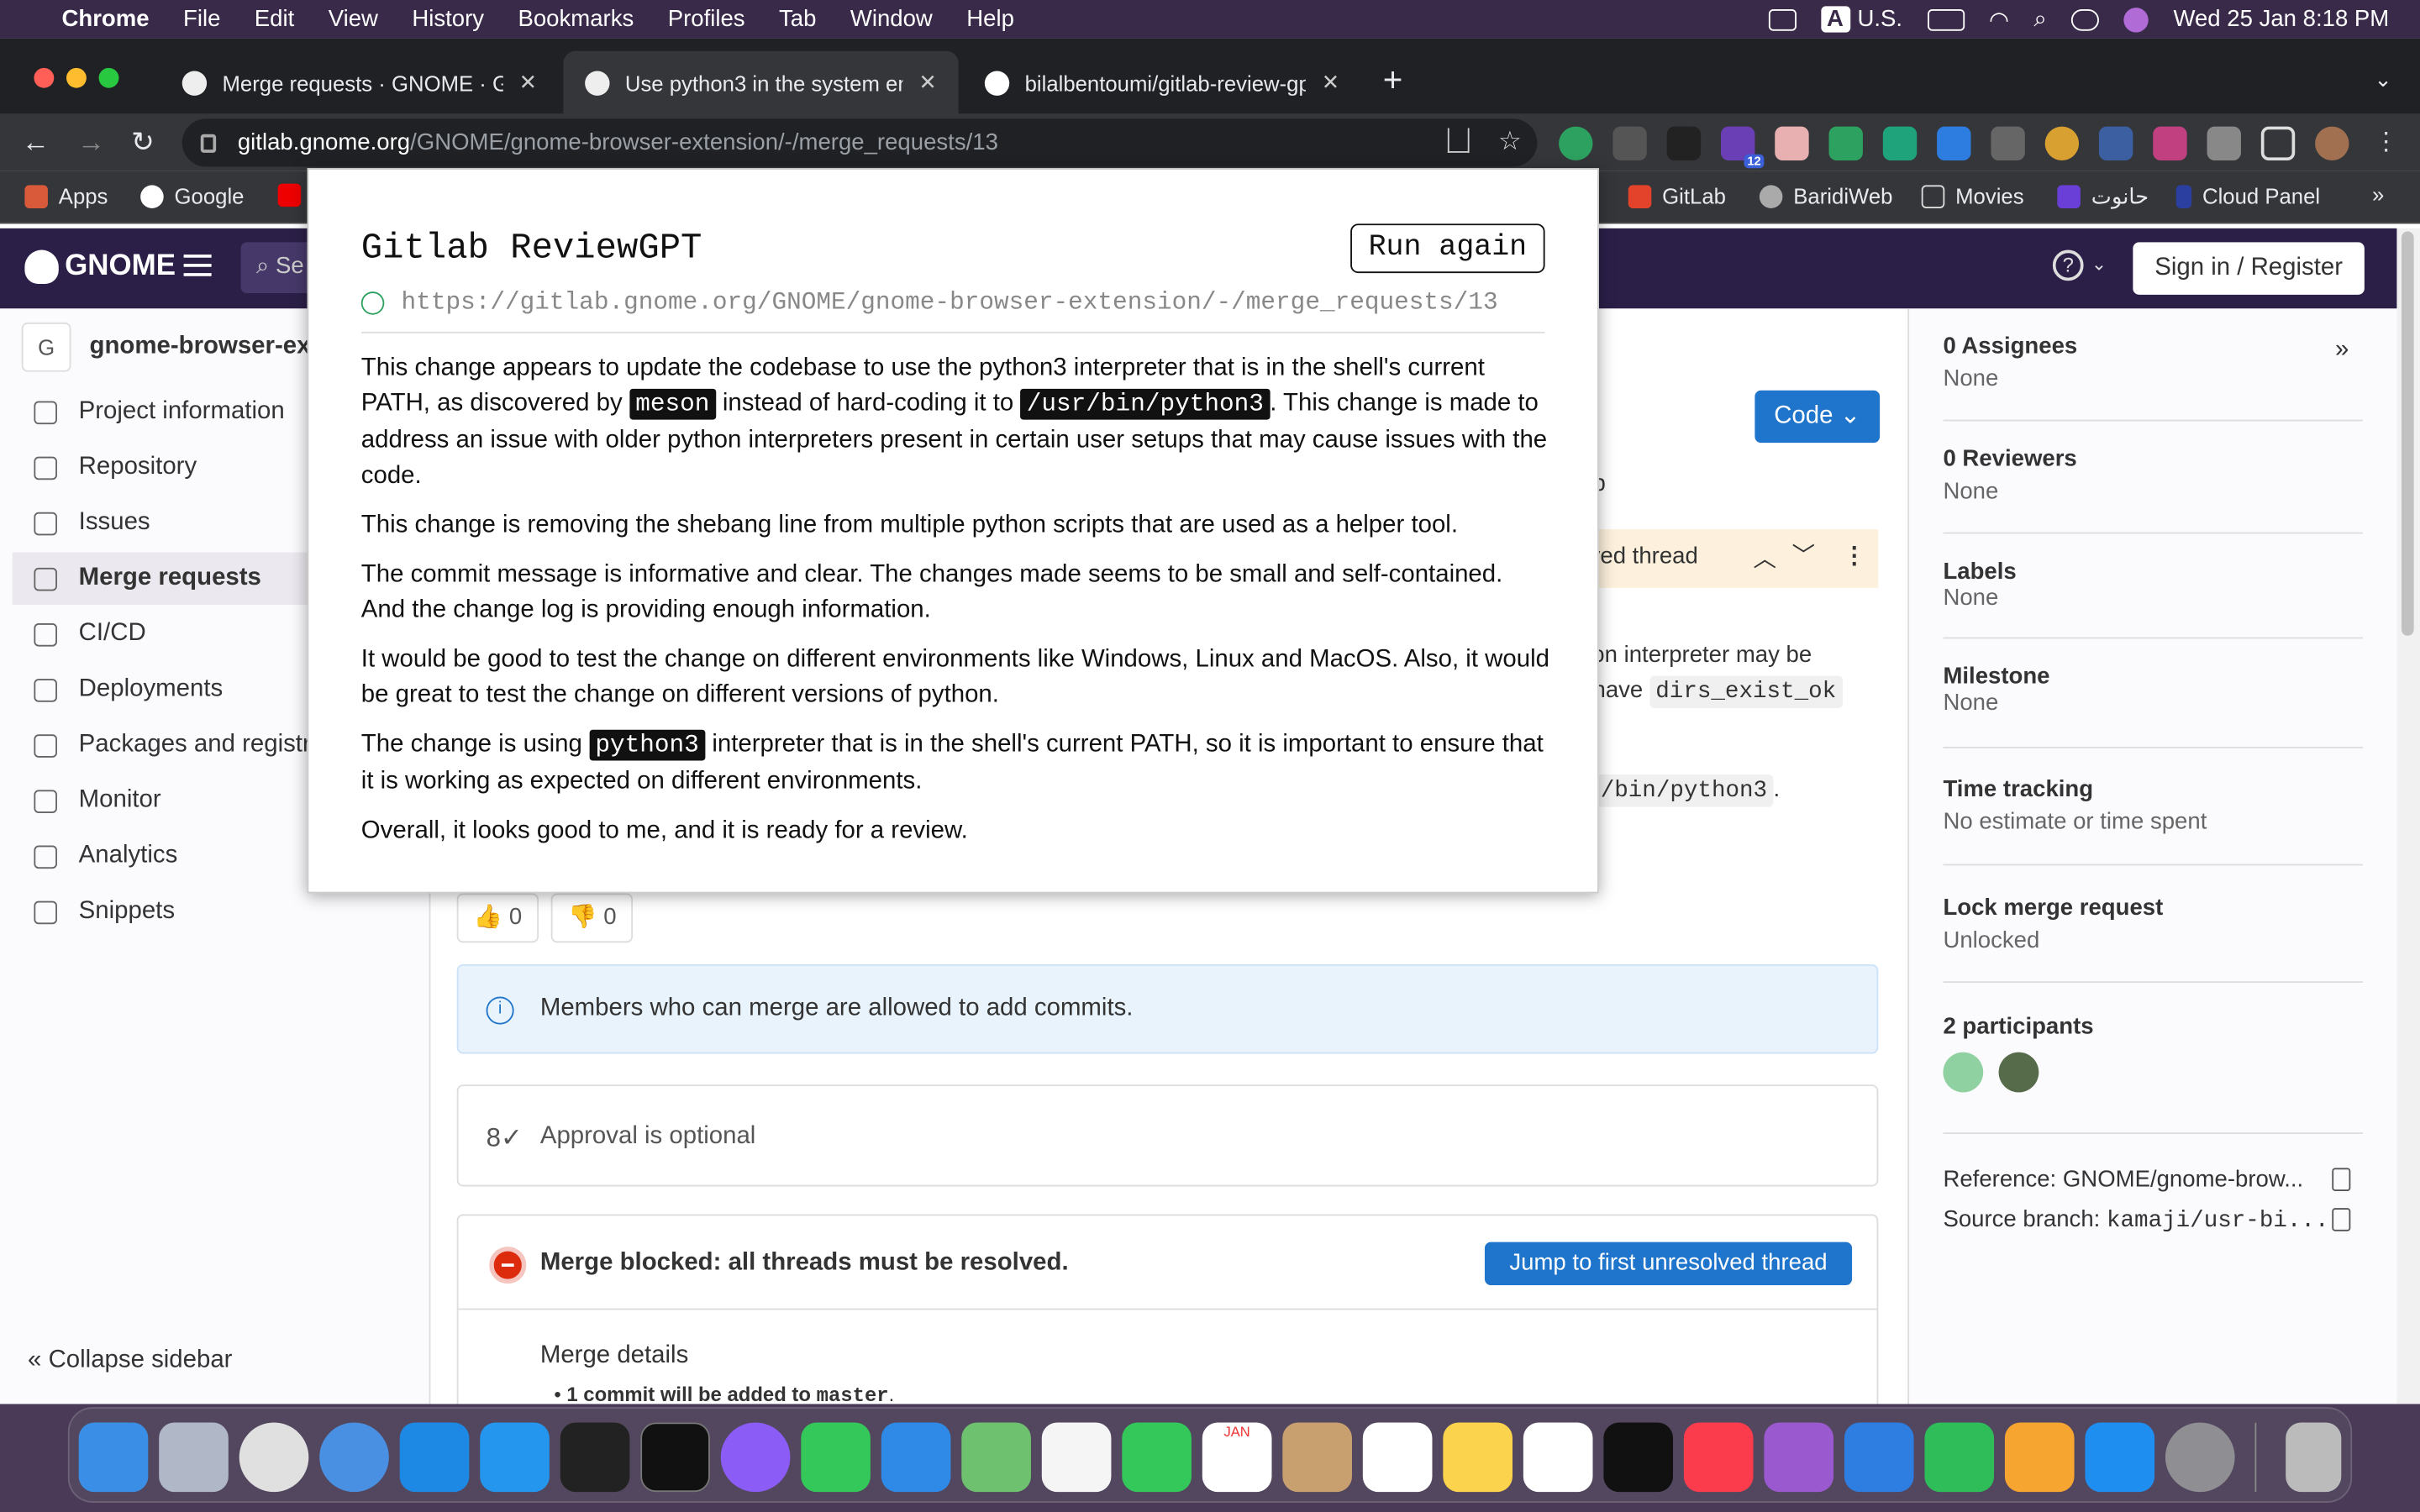 This screenshot has width=2420, height=1512. Describe the element at coordinates (1817, 417) in the screenshot. I see `code-dropdown-button: Code ⌄` at that location.